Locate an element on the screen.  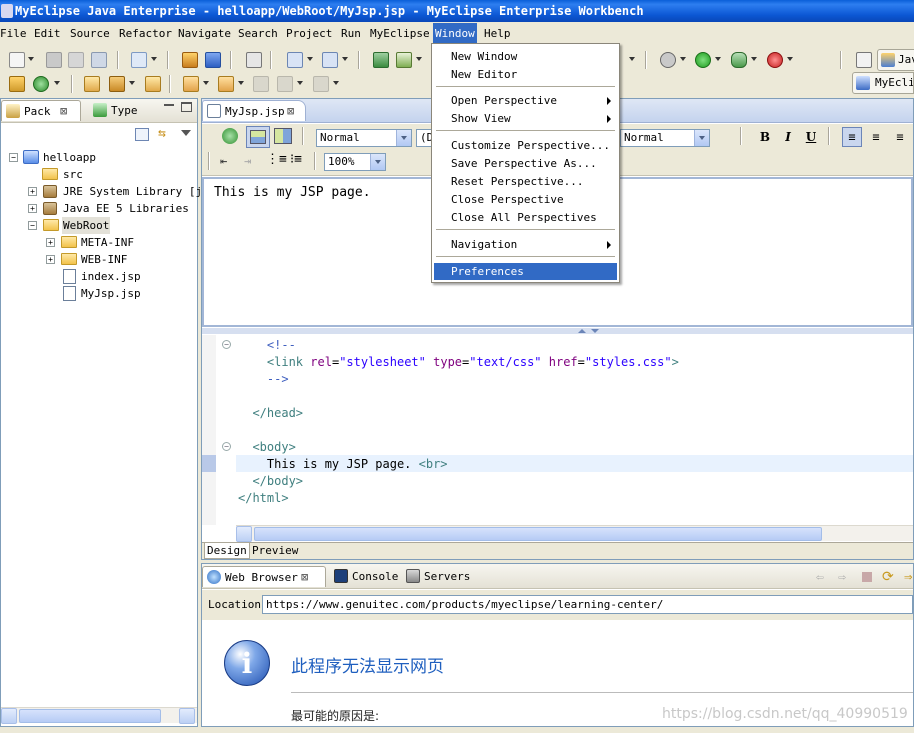
menu-window: Window is located at coordinates (455, 33).